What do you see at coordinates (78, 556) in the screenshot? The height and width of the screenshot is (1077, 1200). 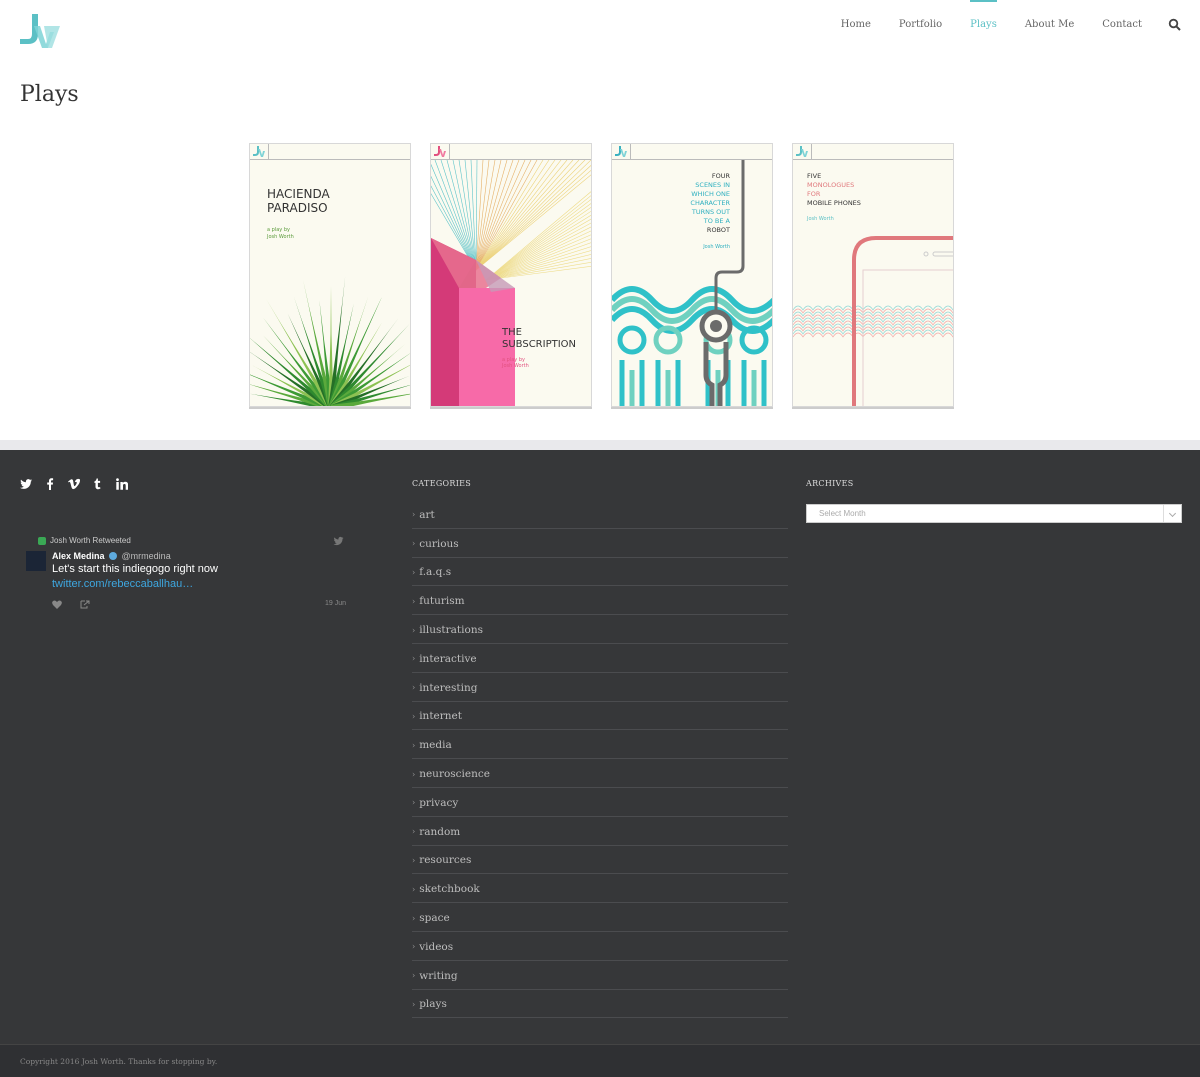 I see `author-name: Alex Medina` at bounding box center [78, 556].